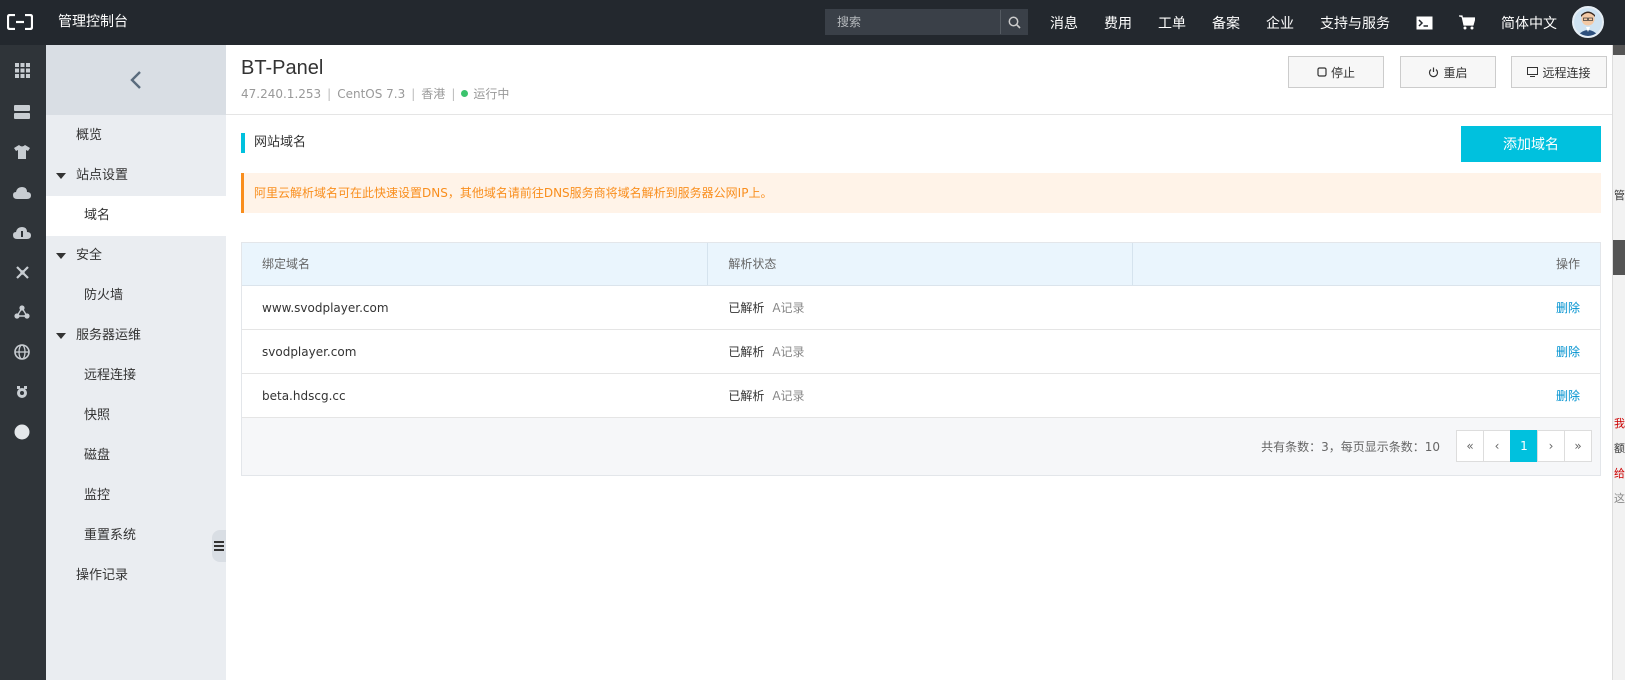 The height and width of the screenshot is (680, 1625). I want to click on remote-connect-button: 远程连接, so click(1559, 72).